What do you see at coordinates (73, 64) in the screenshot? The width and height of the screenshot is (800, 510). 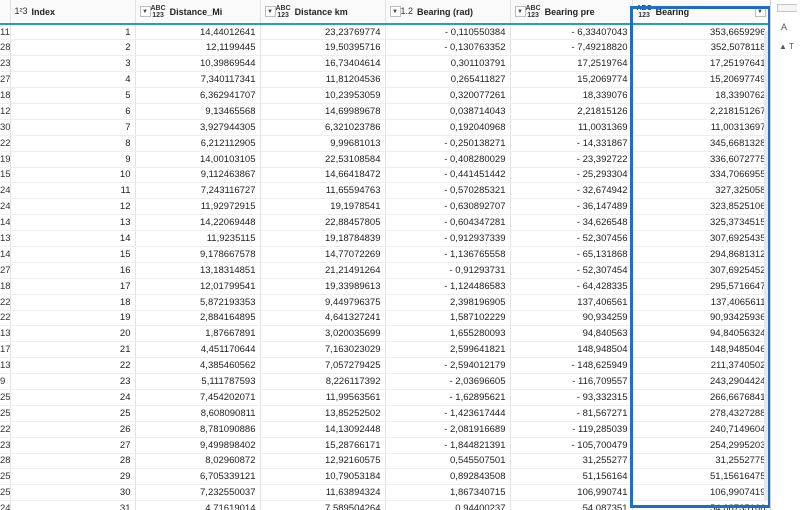 I see `index-cell: 3` at bounding box center [73, 64].